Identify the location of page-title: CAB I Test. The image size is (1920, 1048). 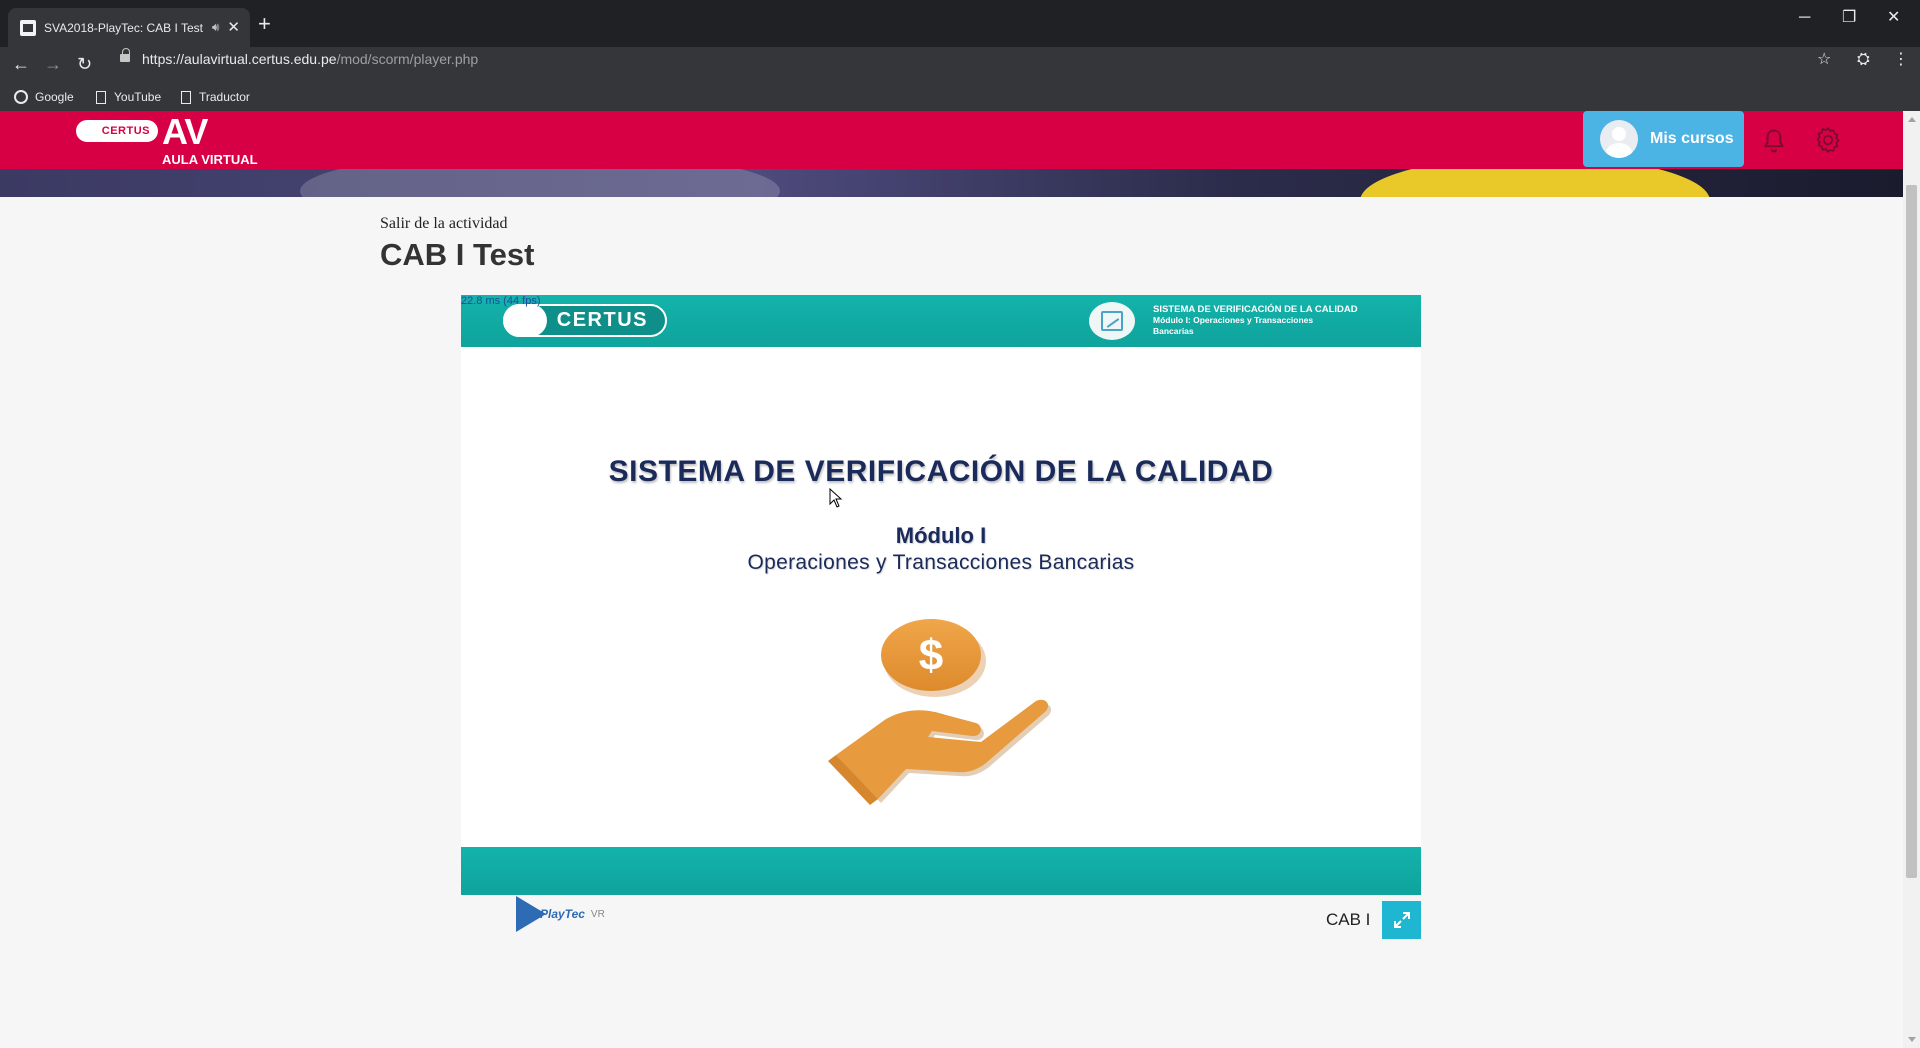
(457, 254).